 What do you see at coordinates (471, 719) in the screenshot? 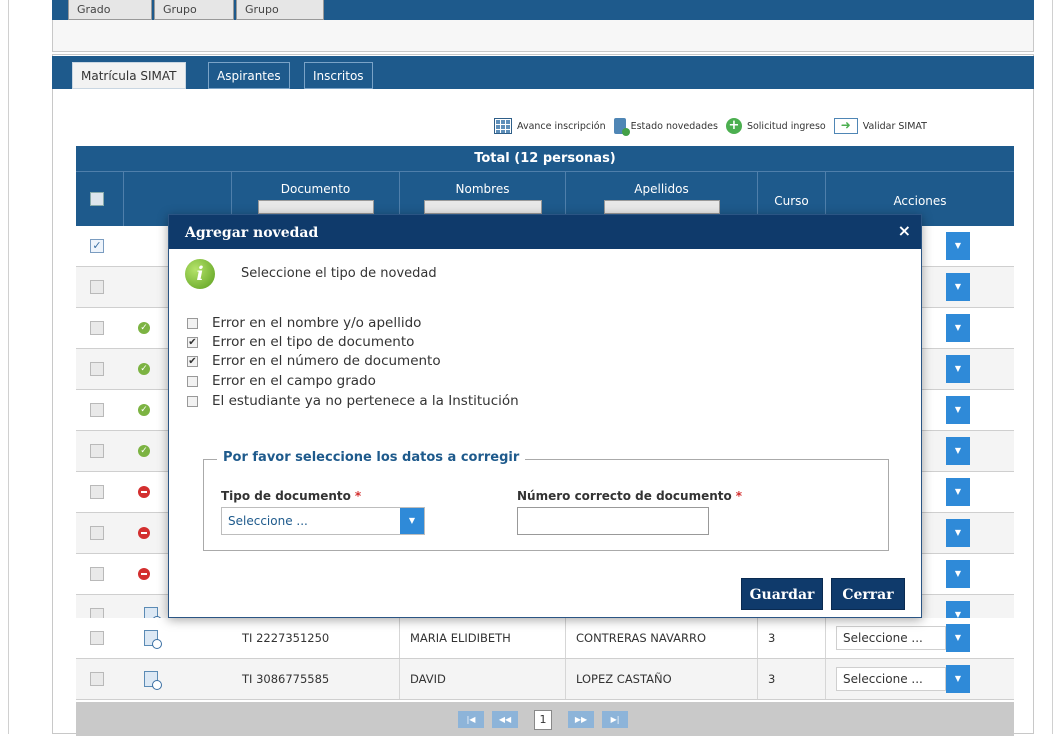
I see `first-page-button: |◀` at bounding box center [471, 719].